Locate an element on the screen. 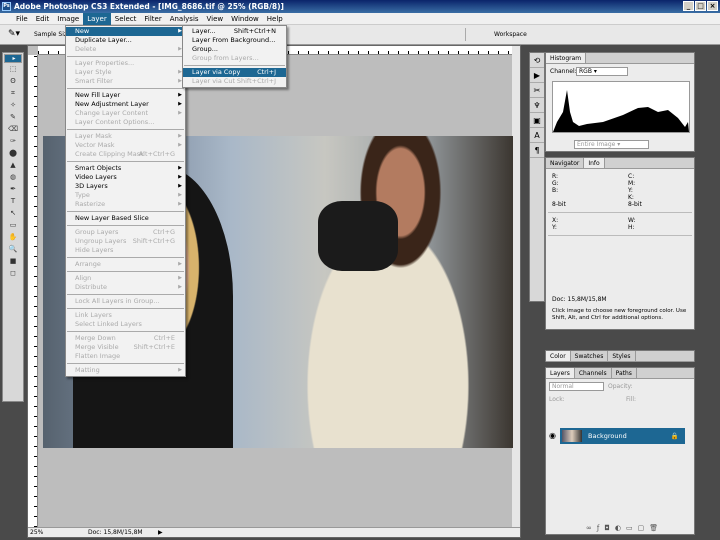 The height and width of the screenshot is (540, 720). tab-navigator: Navigator is located at coordinates (565, 163).